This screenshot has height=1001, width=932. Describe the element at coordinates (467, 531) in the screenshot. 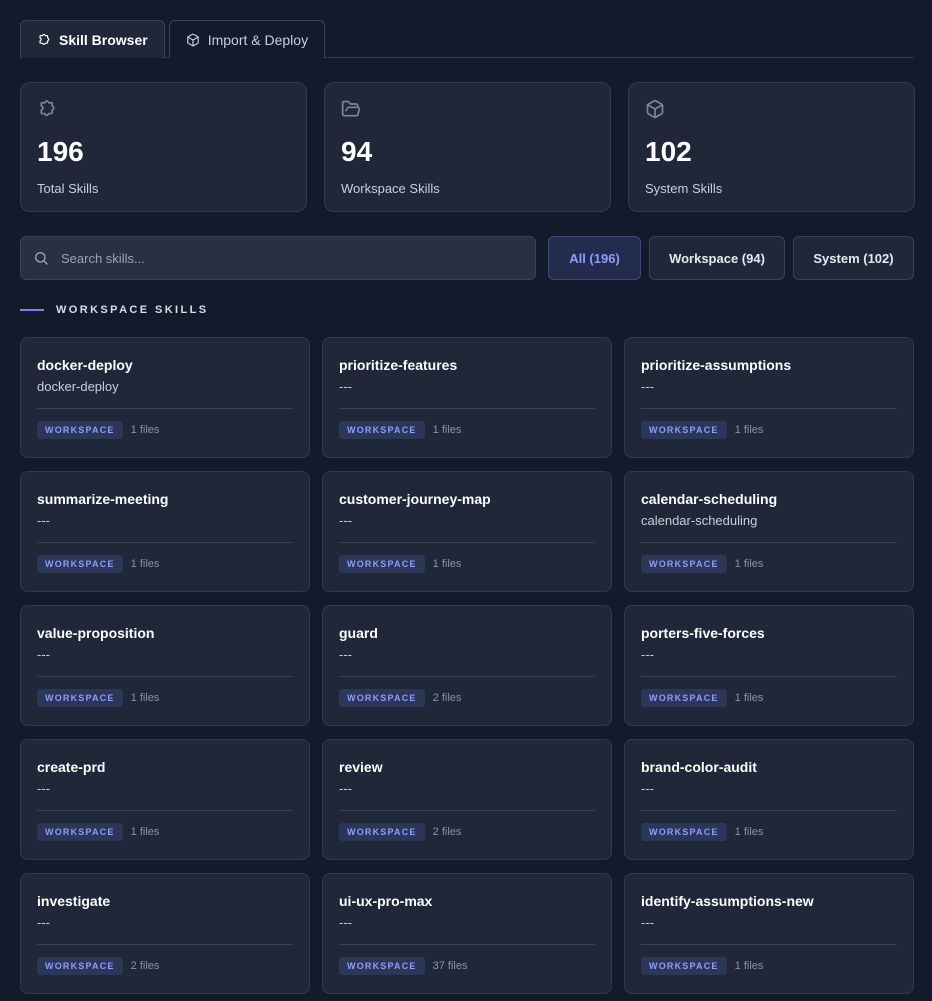

I see `skill-card: customer-journey-map --- WORKSPACE 1 files` at that location.